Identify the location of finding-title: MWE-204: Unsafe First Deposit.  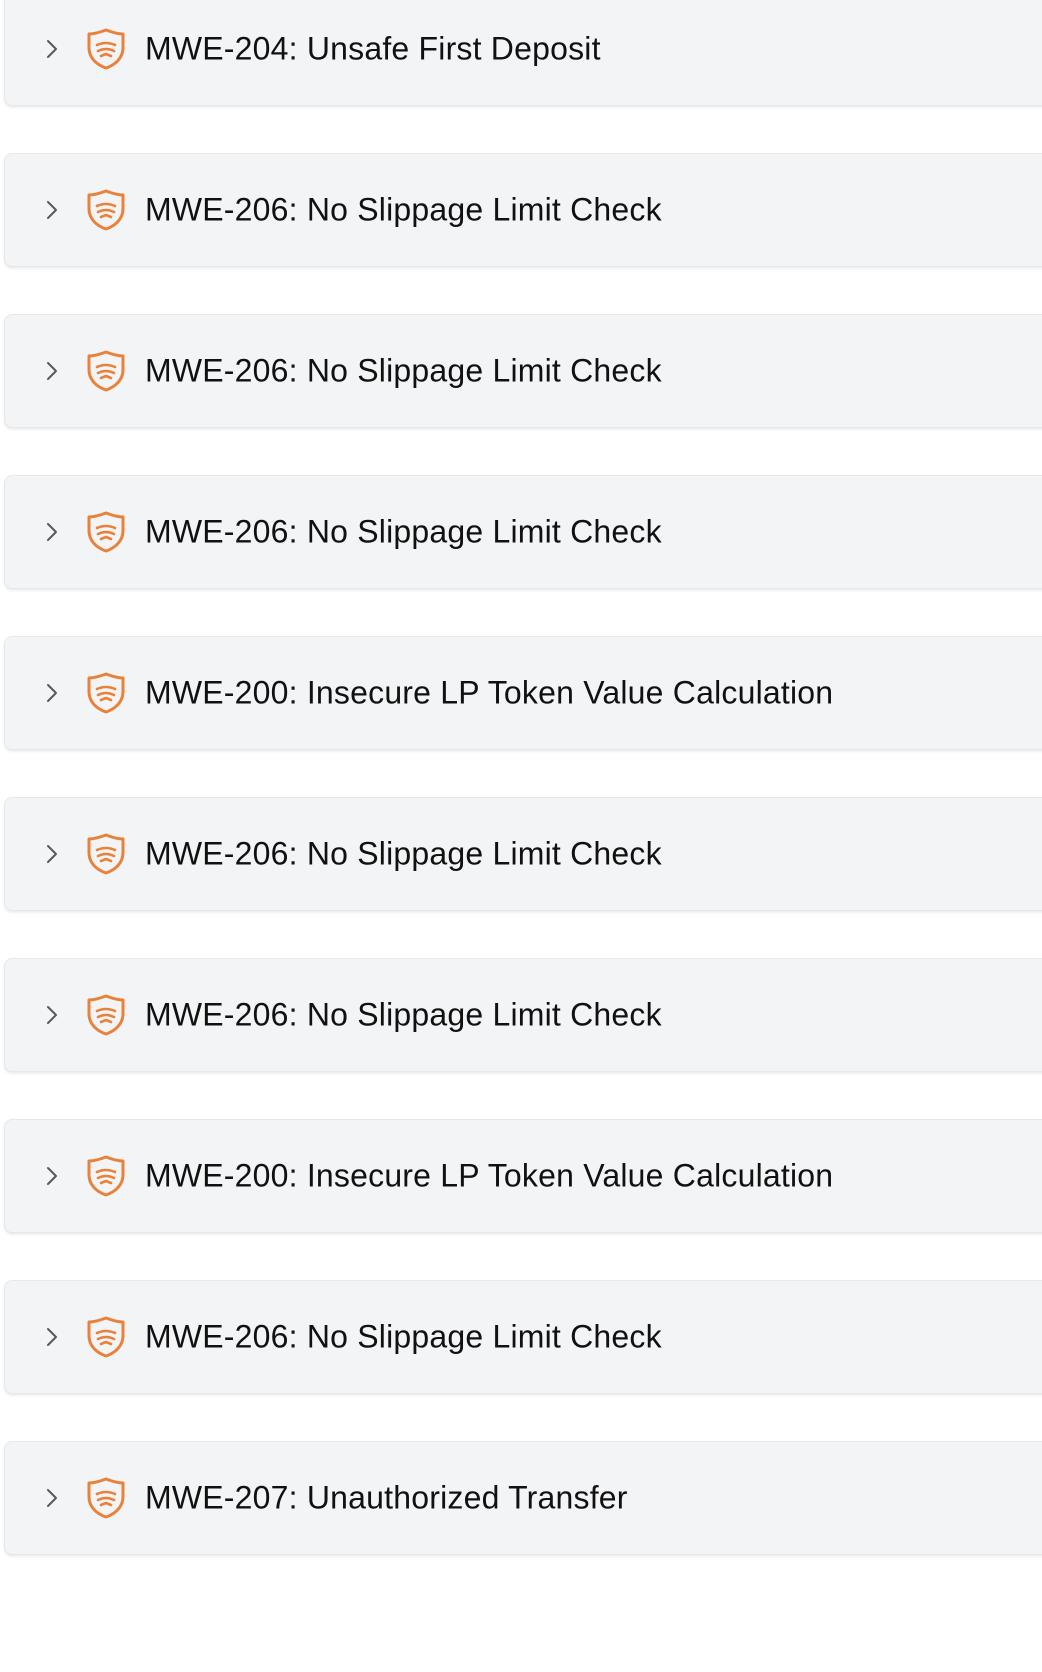
(373, 48).